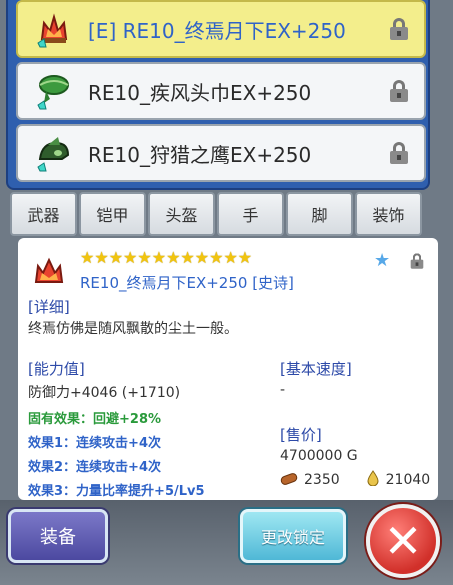  What do you see at coordinates (322, 480) in the screenshot?
I see `material-1-count: 2350` at bounding box center [322, 480].